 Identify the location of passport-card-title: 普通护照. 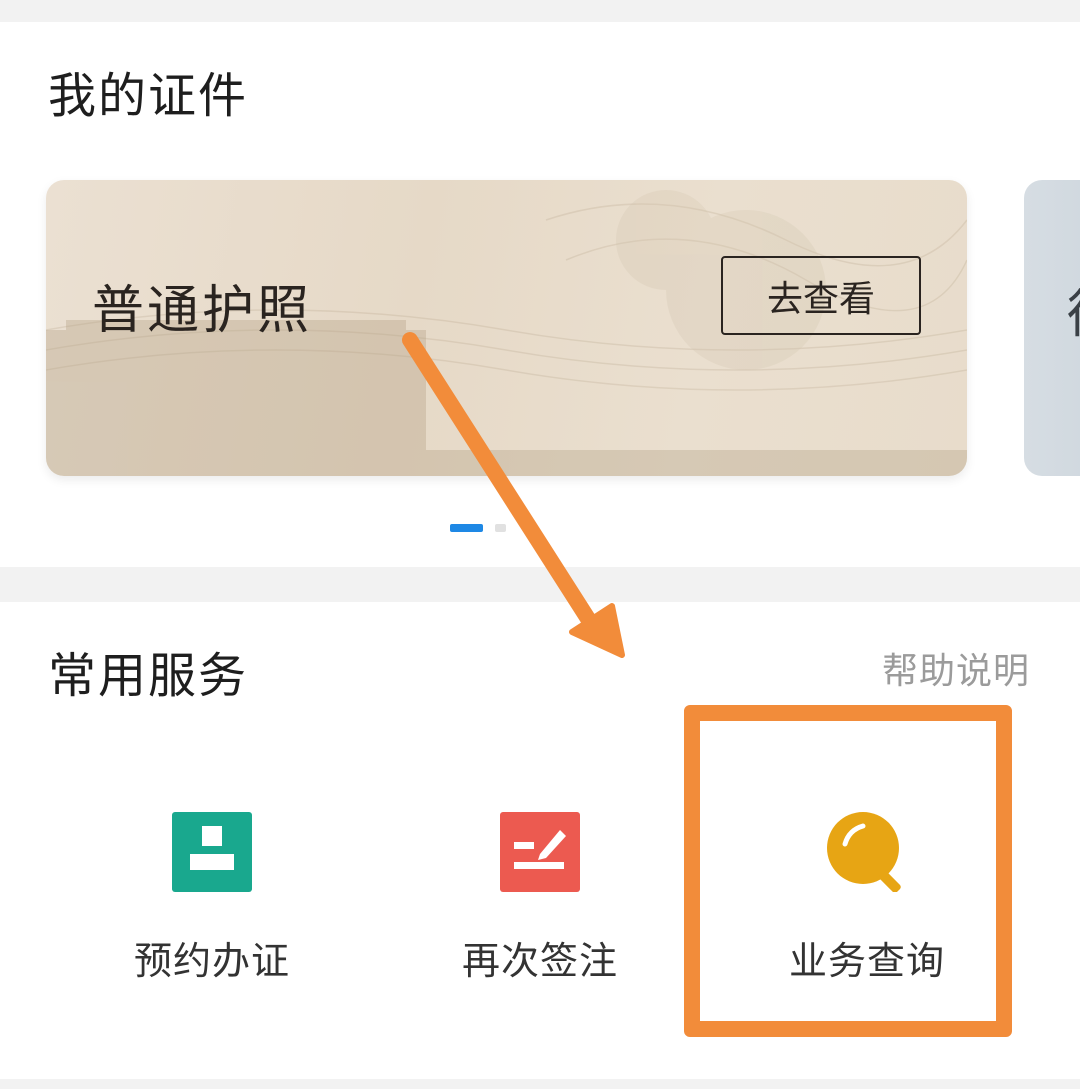
(202, 311).